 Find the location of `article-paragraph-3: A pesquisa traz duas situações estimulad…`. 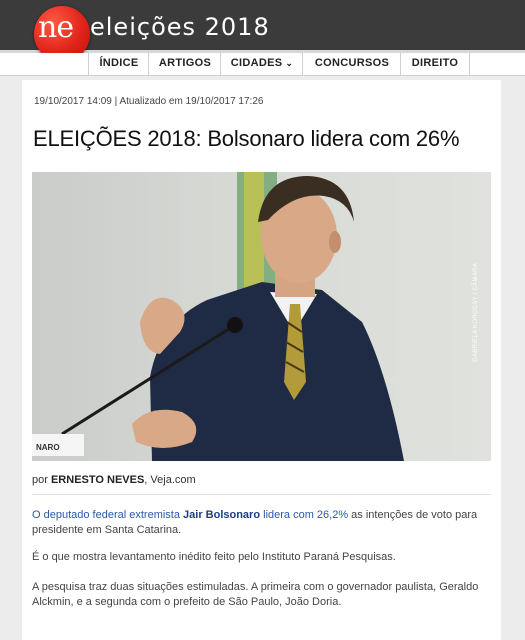

article-paragraph-3: A pesquisa traz duas situações estimulad… is located at coordinates (255, 594).